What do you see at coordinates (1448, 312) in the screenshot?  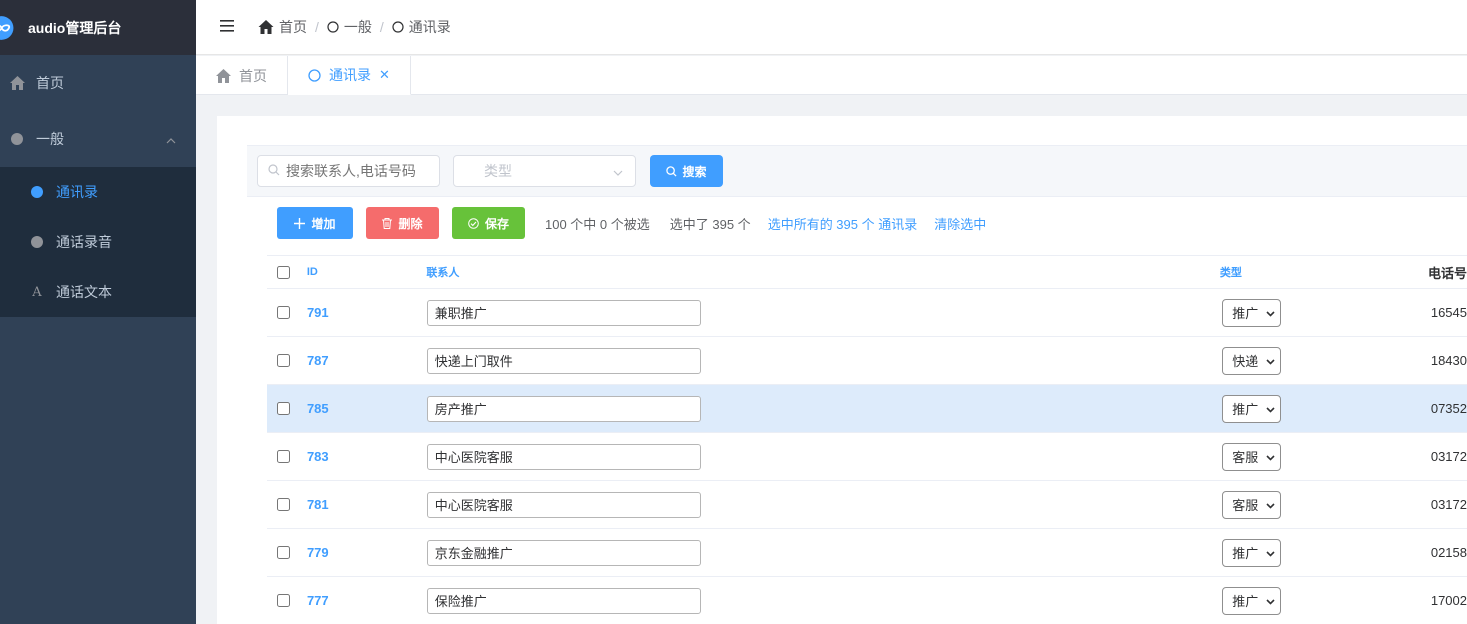 I see `row-phone: 16545` at bounding box center [1448, 312].